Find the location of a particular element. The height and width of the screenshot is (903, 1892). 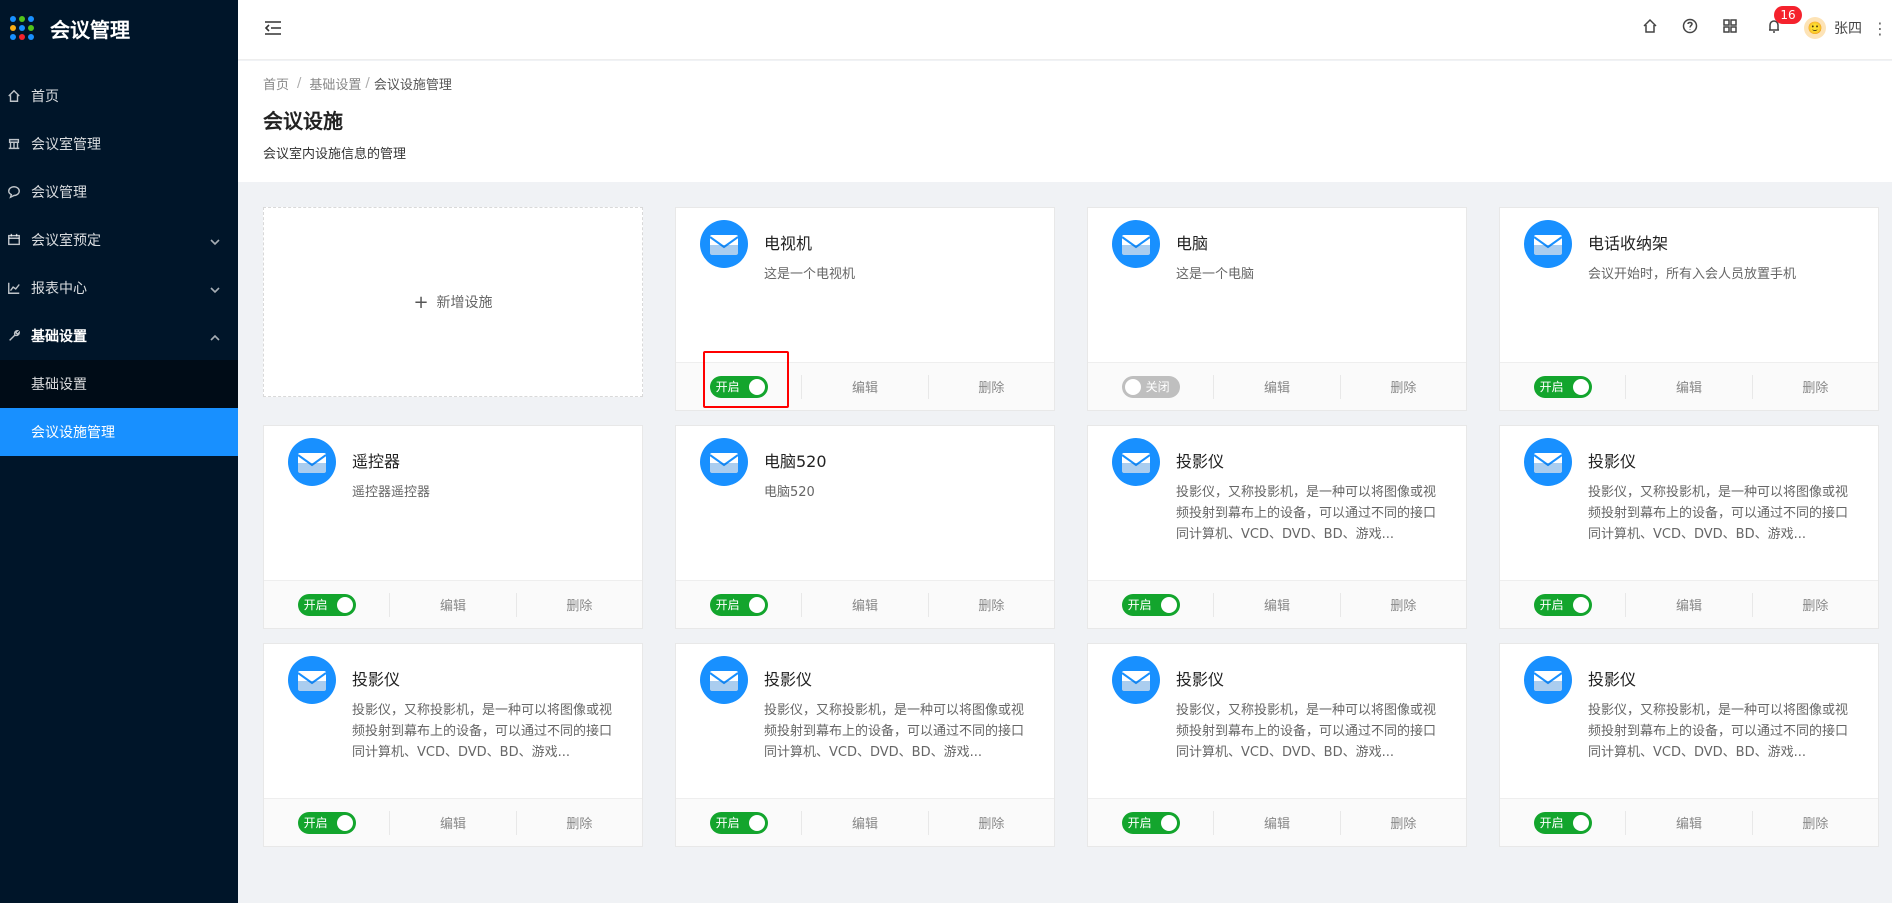

sidebar-subitem-basic-settings: 基础设置 is located at coordinates (119, 384).